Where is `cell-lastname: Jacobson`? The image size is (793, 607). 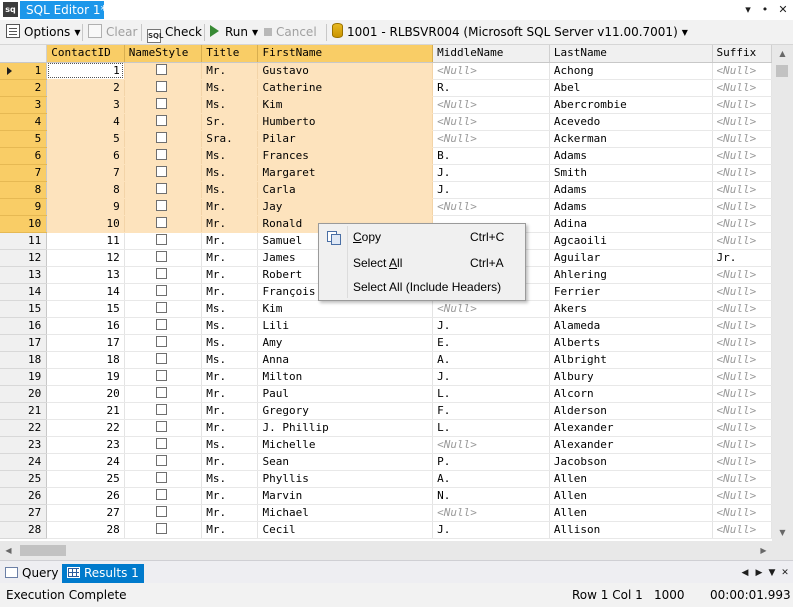 cell-lastname: Jacobson is located at coordinates (631, 462).